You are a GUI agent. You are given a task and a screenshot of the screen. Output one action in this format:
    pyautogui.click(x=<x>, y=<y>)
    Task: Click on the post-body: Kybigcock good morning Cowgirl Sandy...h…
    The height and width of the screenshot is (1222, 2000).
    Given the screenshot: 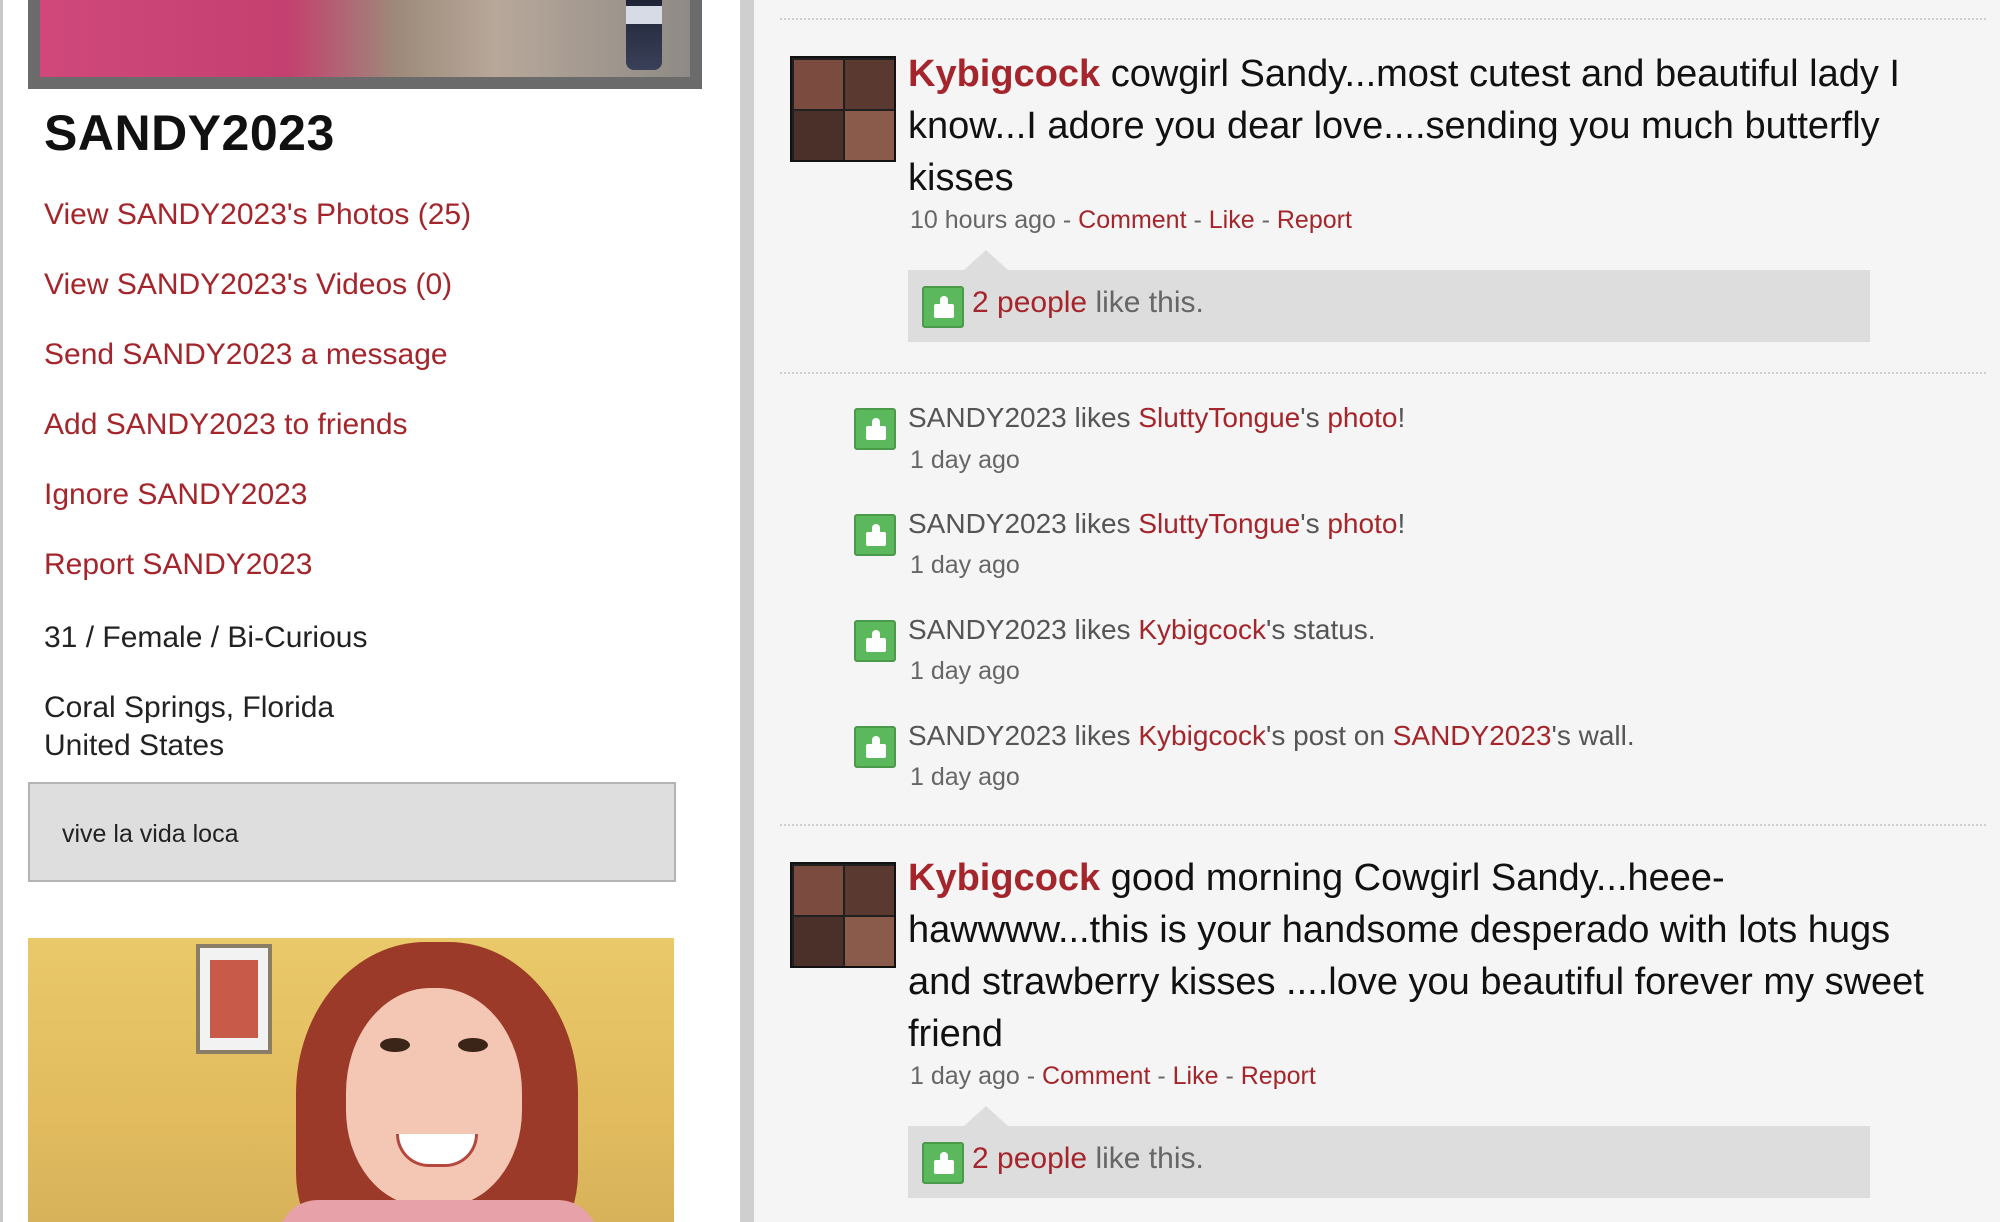 What is the action you would take?
    pyautogui.click(x=1428, y=956)
    